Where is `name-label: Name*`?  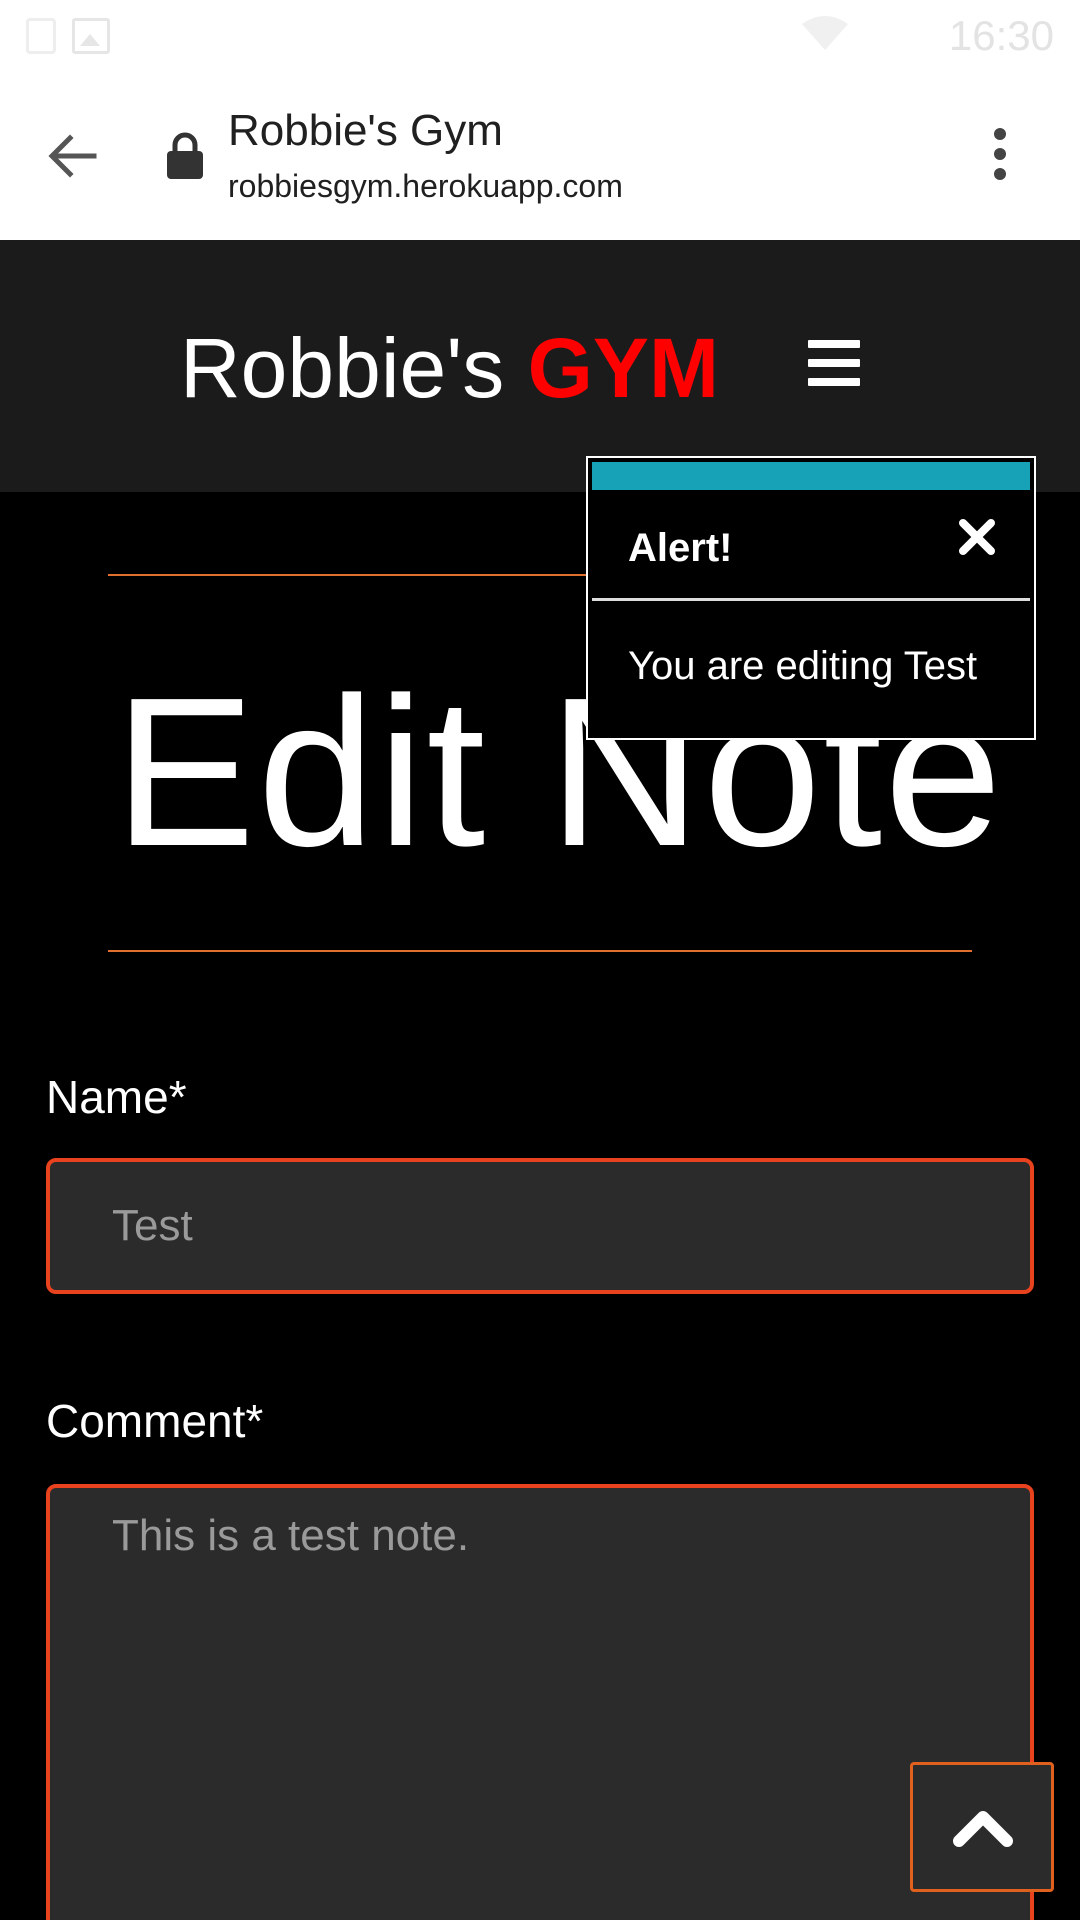 name-label: Name* is located at coordinates (116, 1097).